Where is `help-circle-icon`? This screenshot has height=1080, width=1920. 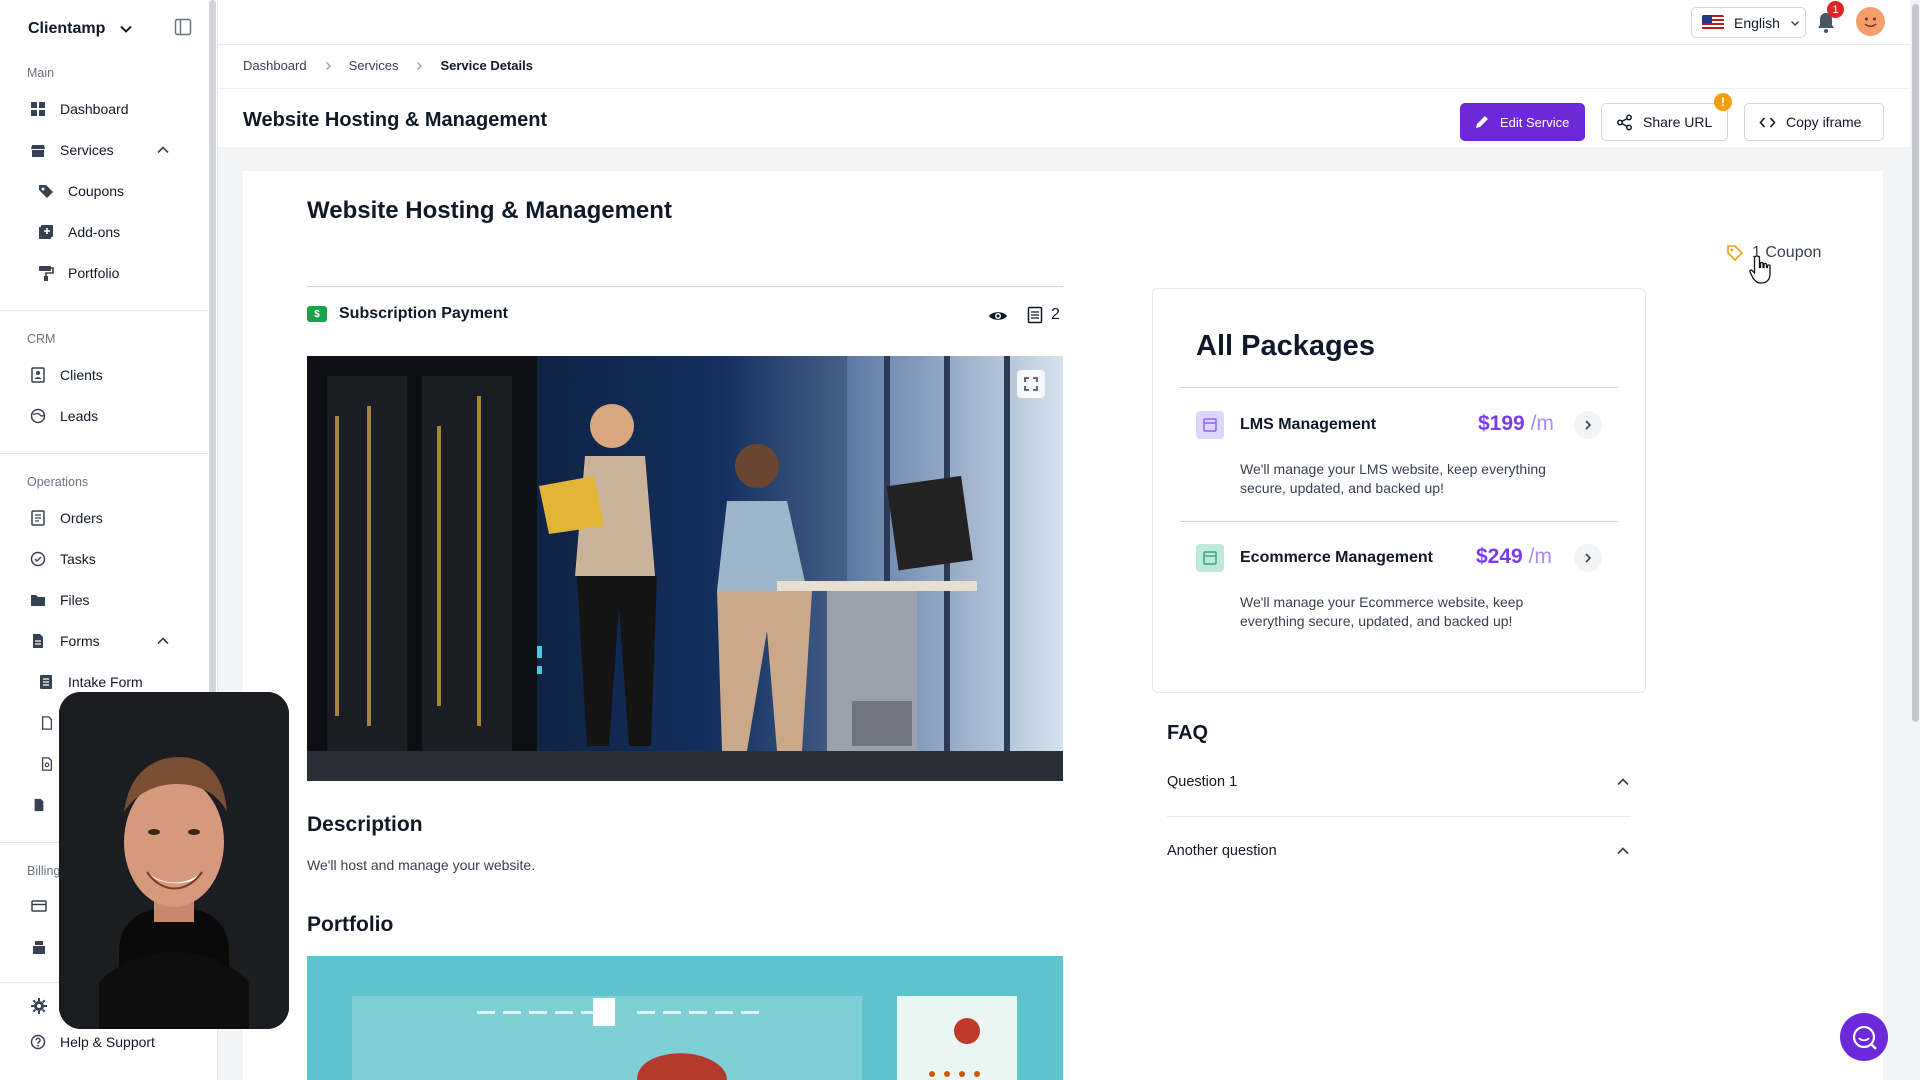
help-circle-icon is located at coordinates (38, 1042).